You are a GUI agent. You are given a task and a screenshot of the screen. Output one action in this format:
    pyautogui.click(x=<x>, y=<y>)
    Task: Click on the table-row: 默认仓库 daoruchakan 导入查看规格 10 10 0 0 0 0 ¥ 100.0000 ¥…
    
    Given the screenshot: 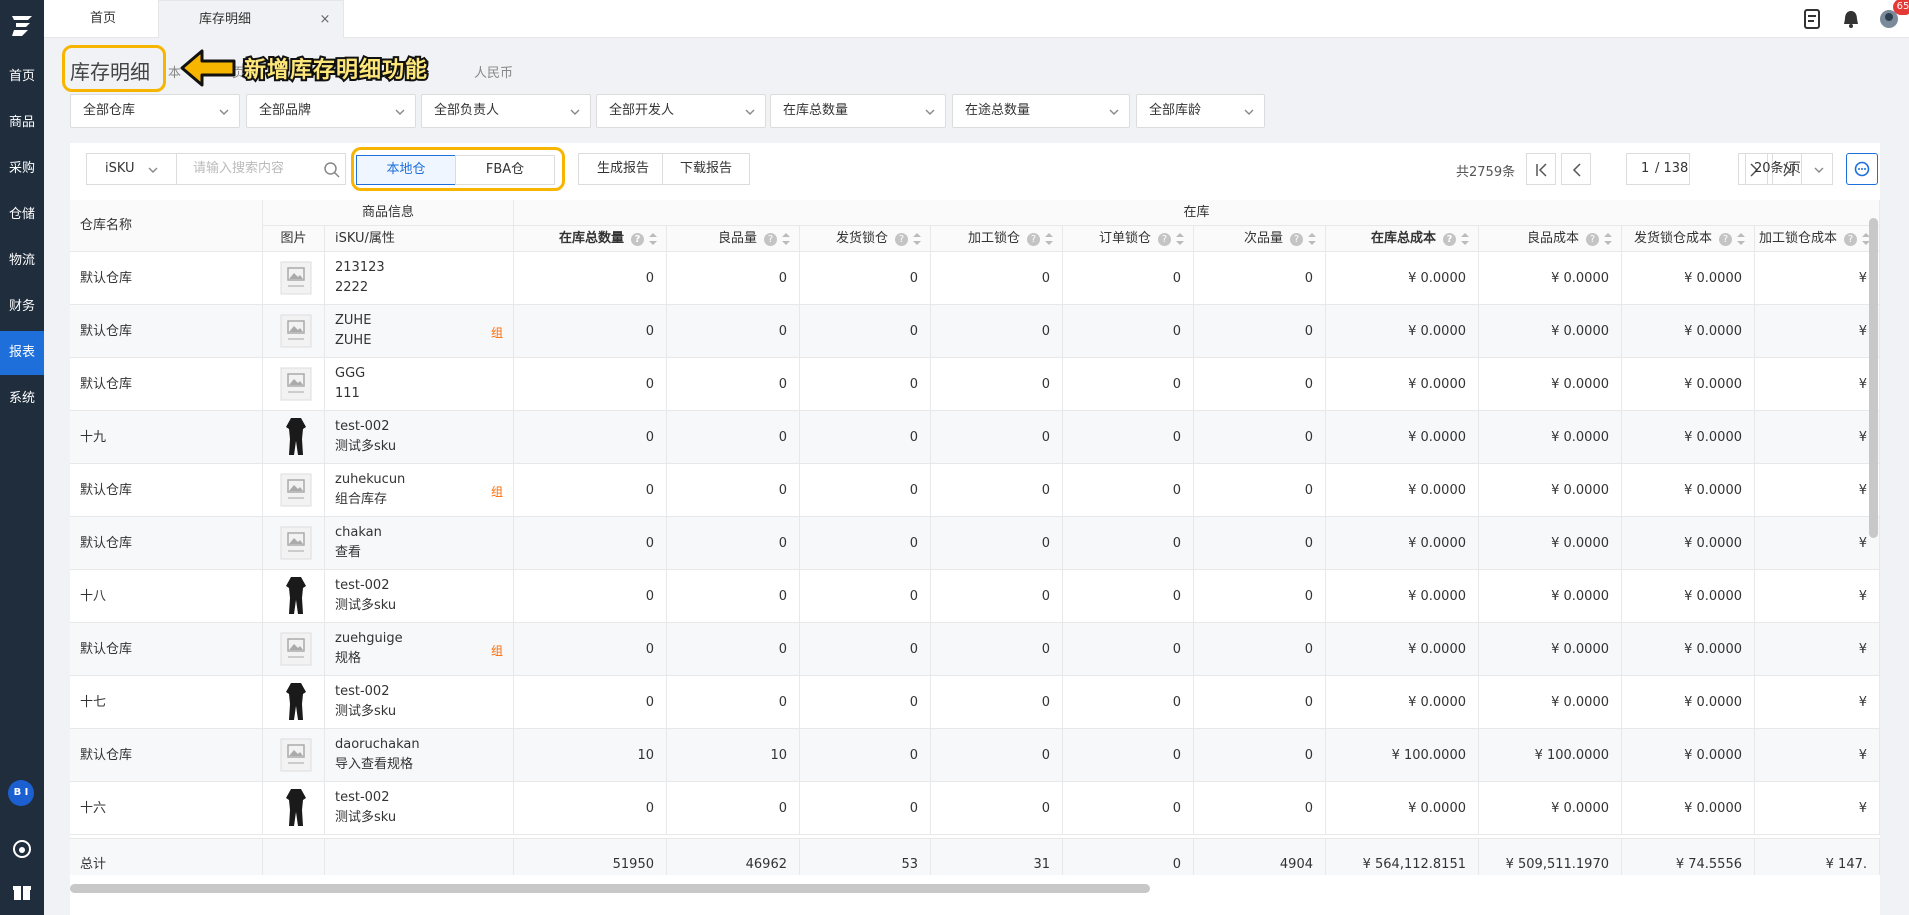 What is the action you would take?
    pyautogui.click(x=975, y=755)
    